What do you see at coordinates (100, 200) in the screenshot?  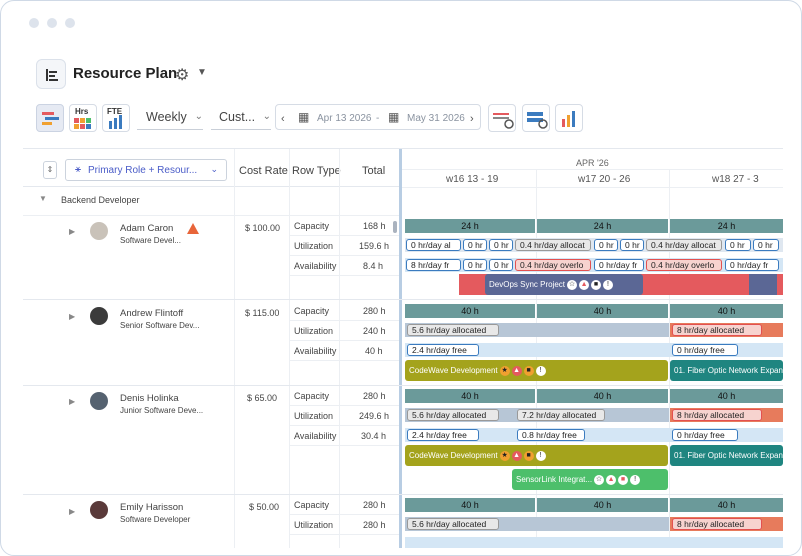 I see `group-label: Backend Developer` at bounding box center [100, 200].